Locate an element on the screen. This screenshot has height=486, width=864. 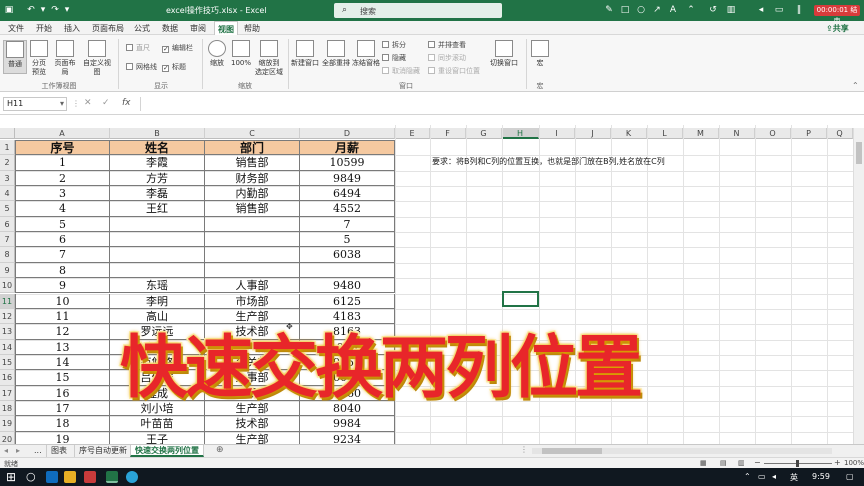
column-header-o: O is located at coordinates (773, 133).